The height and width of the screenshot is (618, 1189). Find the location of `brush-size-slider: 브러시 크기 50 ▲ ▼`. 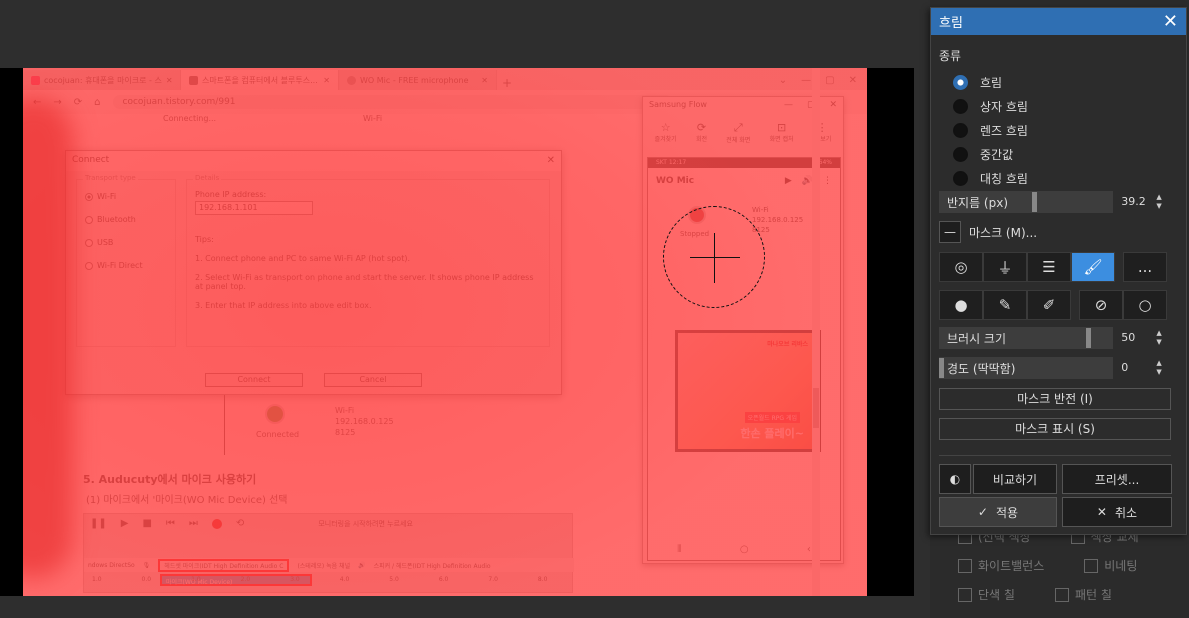

brush-size-slider: 브러시 크기 50 ▲ ▼ is located at coordinates (1052, 338).